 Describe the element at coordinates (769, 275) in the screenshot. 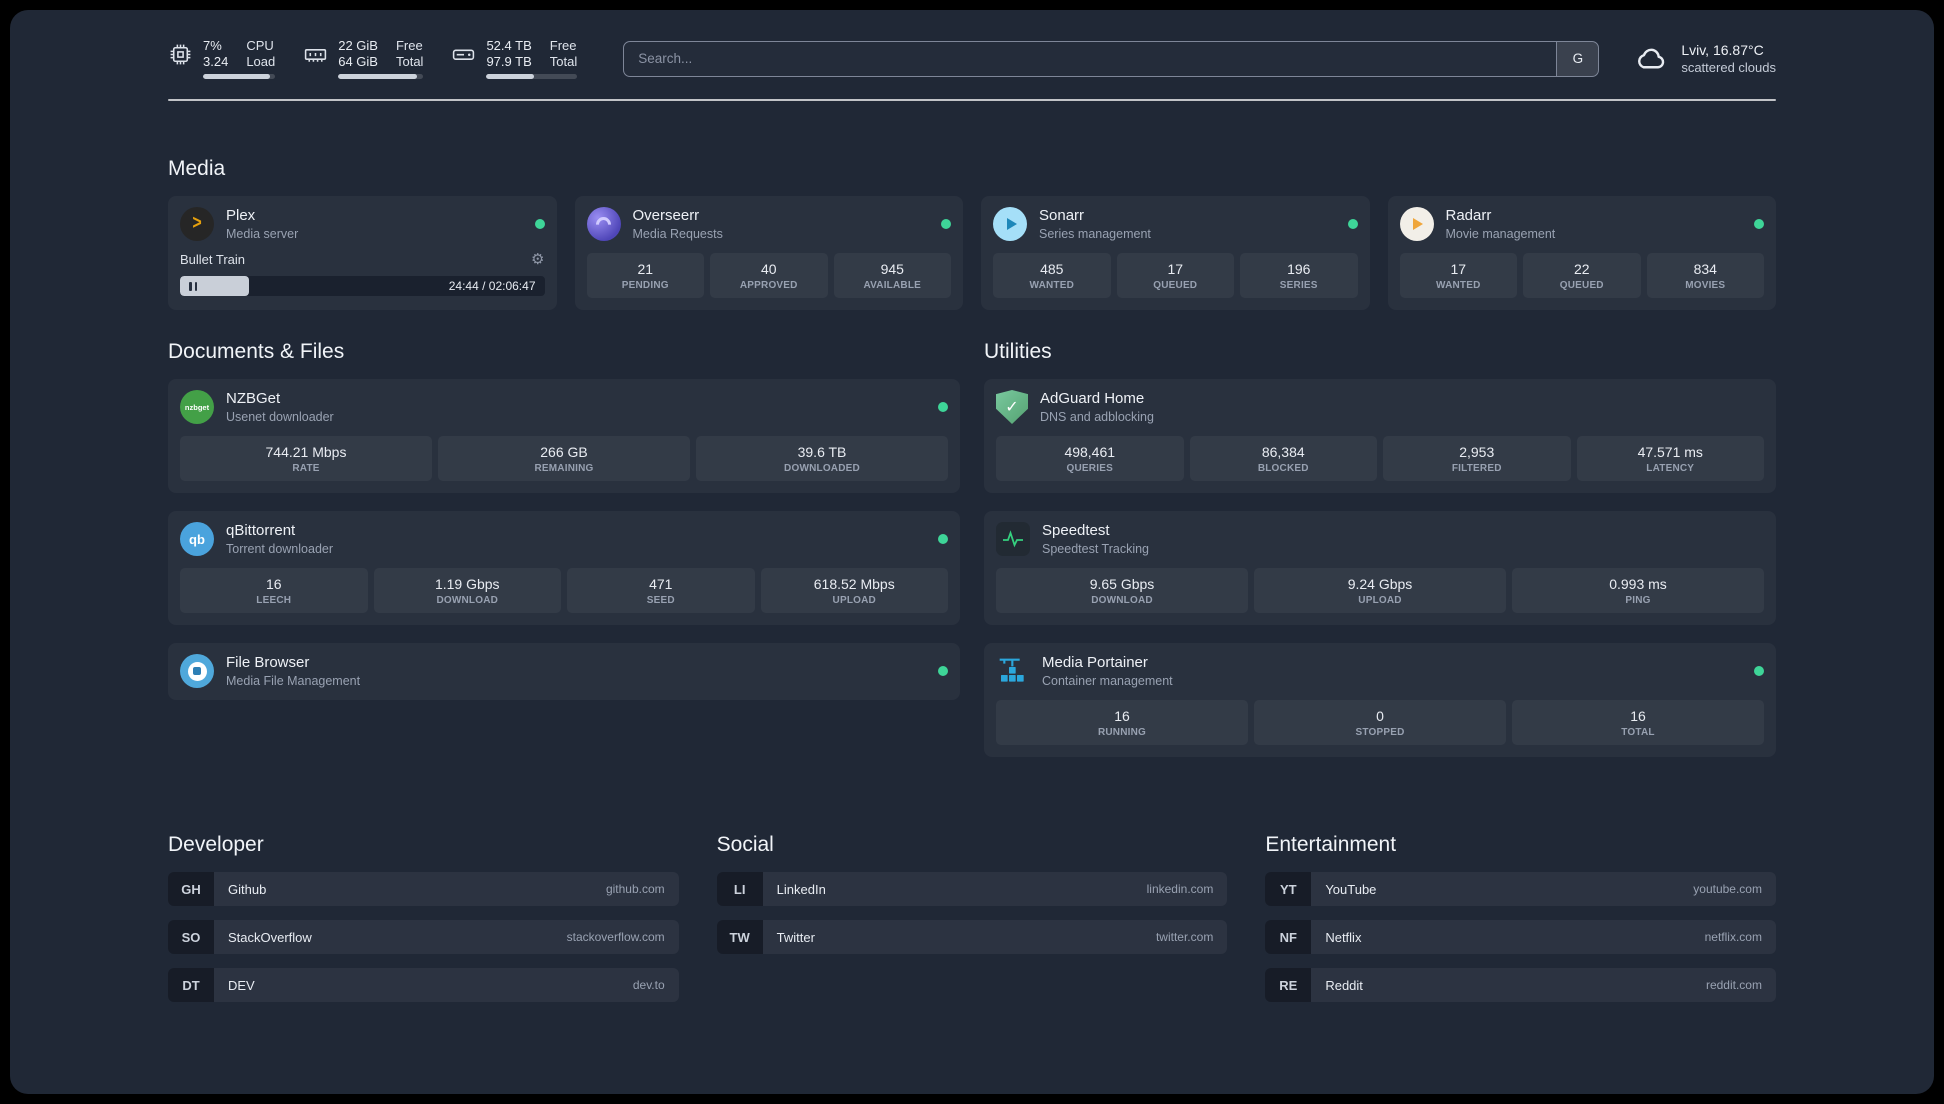

I see `stat-approved: 40 APPROVED` at that location.